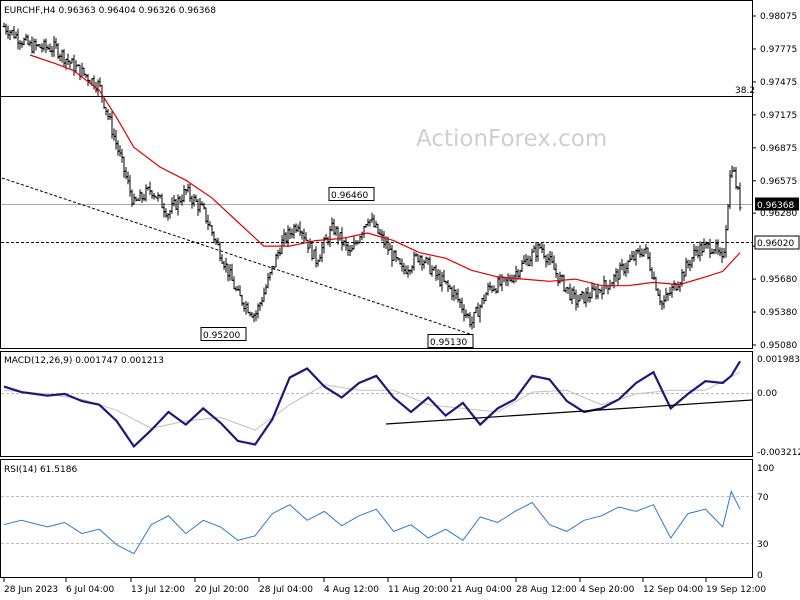 This screenshot has width=800, height=600. I want to click on time-tick-label: 19 Sep 12:00, so click(736, 590).